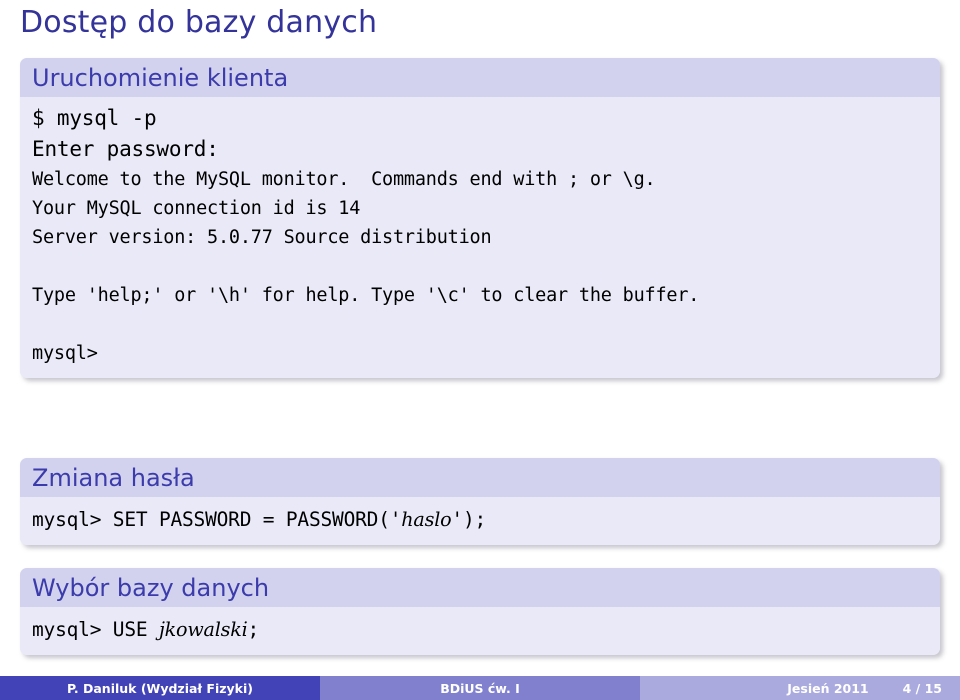 The image size is (960, 700). Describe the element at coordinates (253, 629) in the screenshot. I see `sql-command-suffix: ;` at that location.